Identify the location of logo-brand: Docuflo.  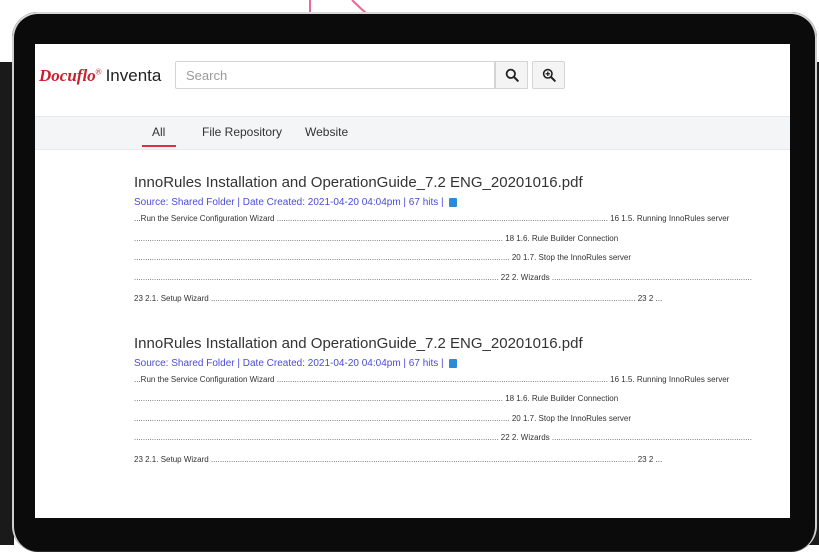
(67, 75).